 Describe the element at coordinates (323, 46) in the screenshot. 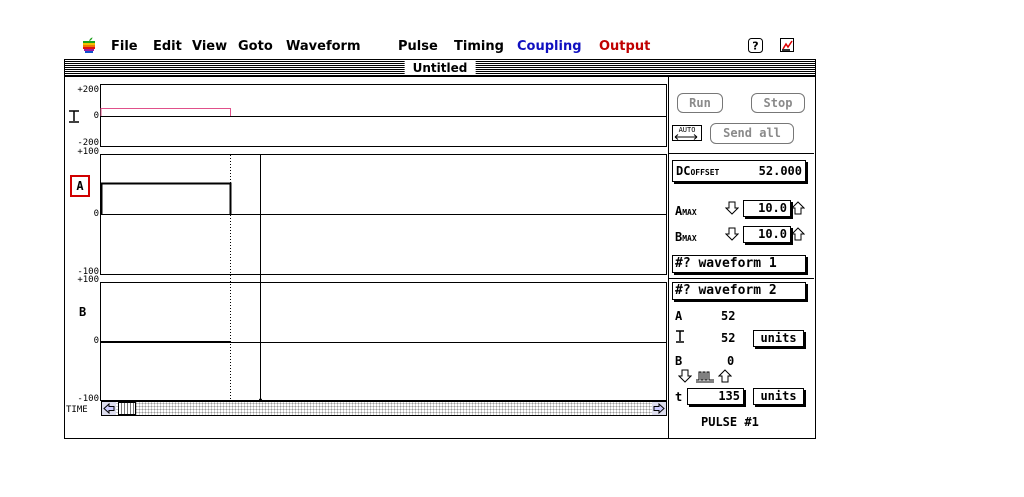

I see `menu-waveform: Waveform` at that location.